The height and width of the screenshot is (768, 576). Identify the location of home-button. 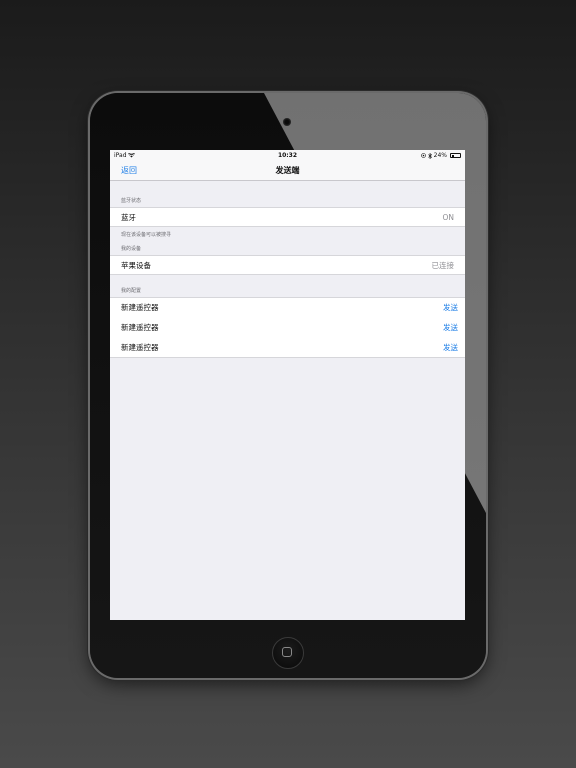
(288, 653).